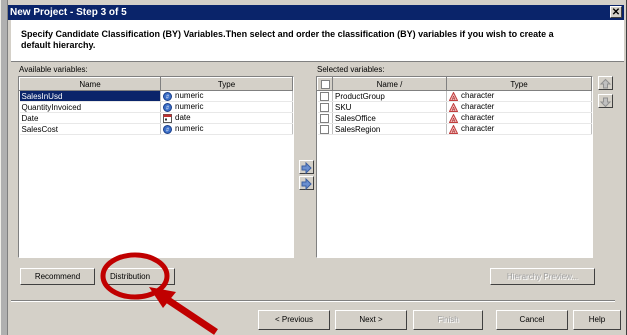 The width and height of the screenshot is (627, 335). I want to click on annotation-overlay, so click(159, 293).